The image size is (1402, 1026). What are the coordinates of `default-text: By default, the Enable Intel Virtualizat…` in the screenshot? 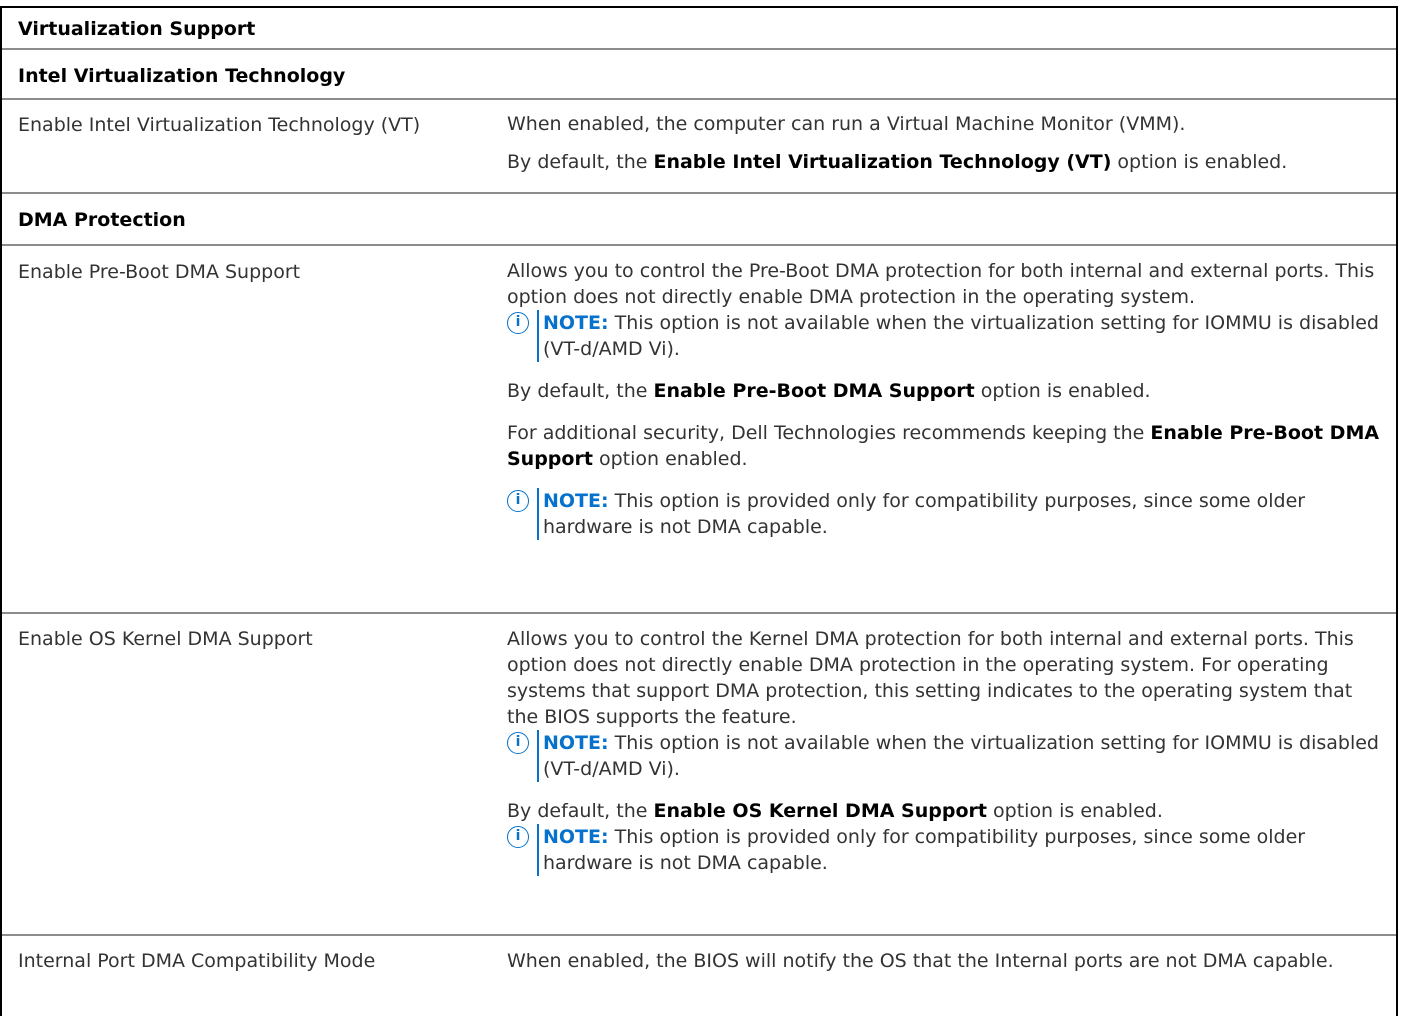 It's located at (947, 162).